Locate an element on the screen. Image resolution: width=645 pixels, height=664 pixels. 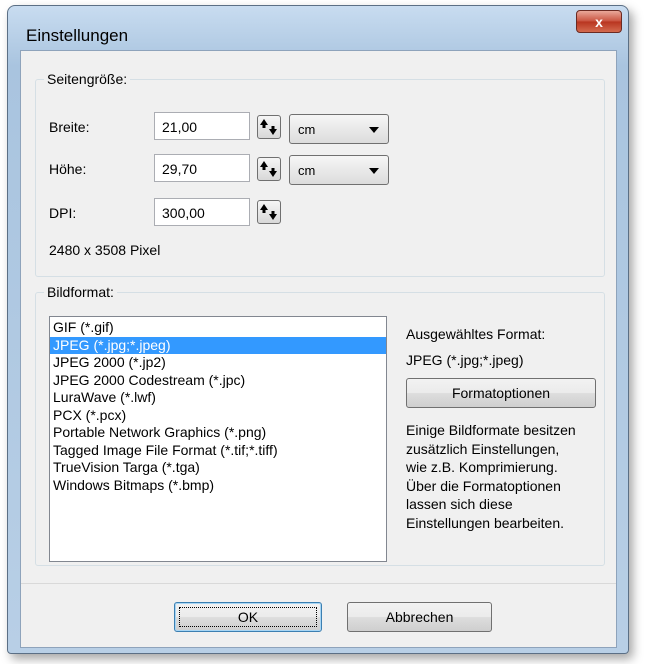
cancel-button: Abbrechen is located at coordinates (419, 617).